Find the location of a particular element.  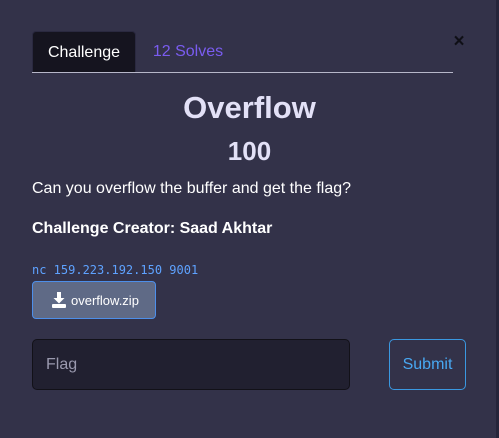

flag-input is located at coordinates (191, 364).